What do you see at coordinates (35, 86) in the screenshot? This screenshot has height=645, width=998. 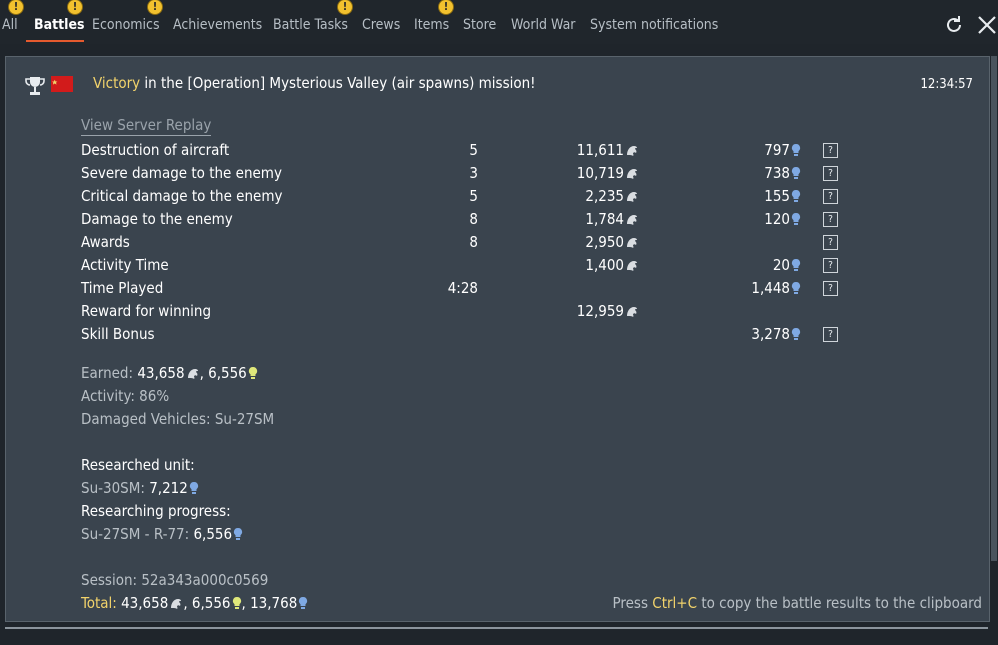 I see `trophy-icon` at bounding box center [35, 86].